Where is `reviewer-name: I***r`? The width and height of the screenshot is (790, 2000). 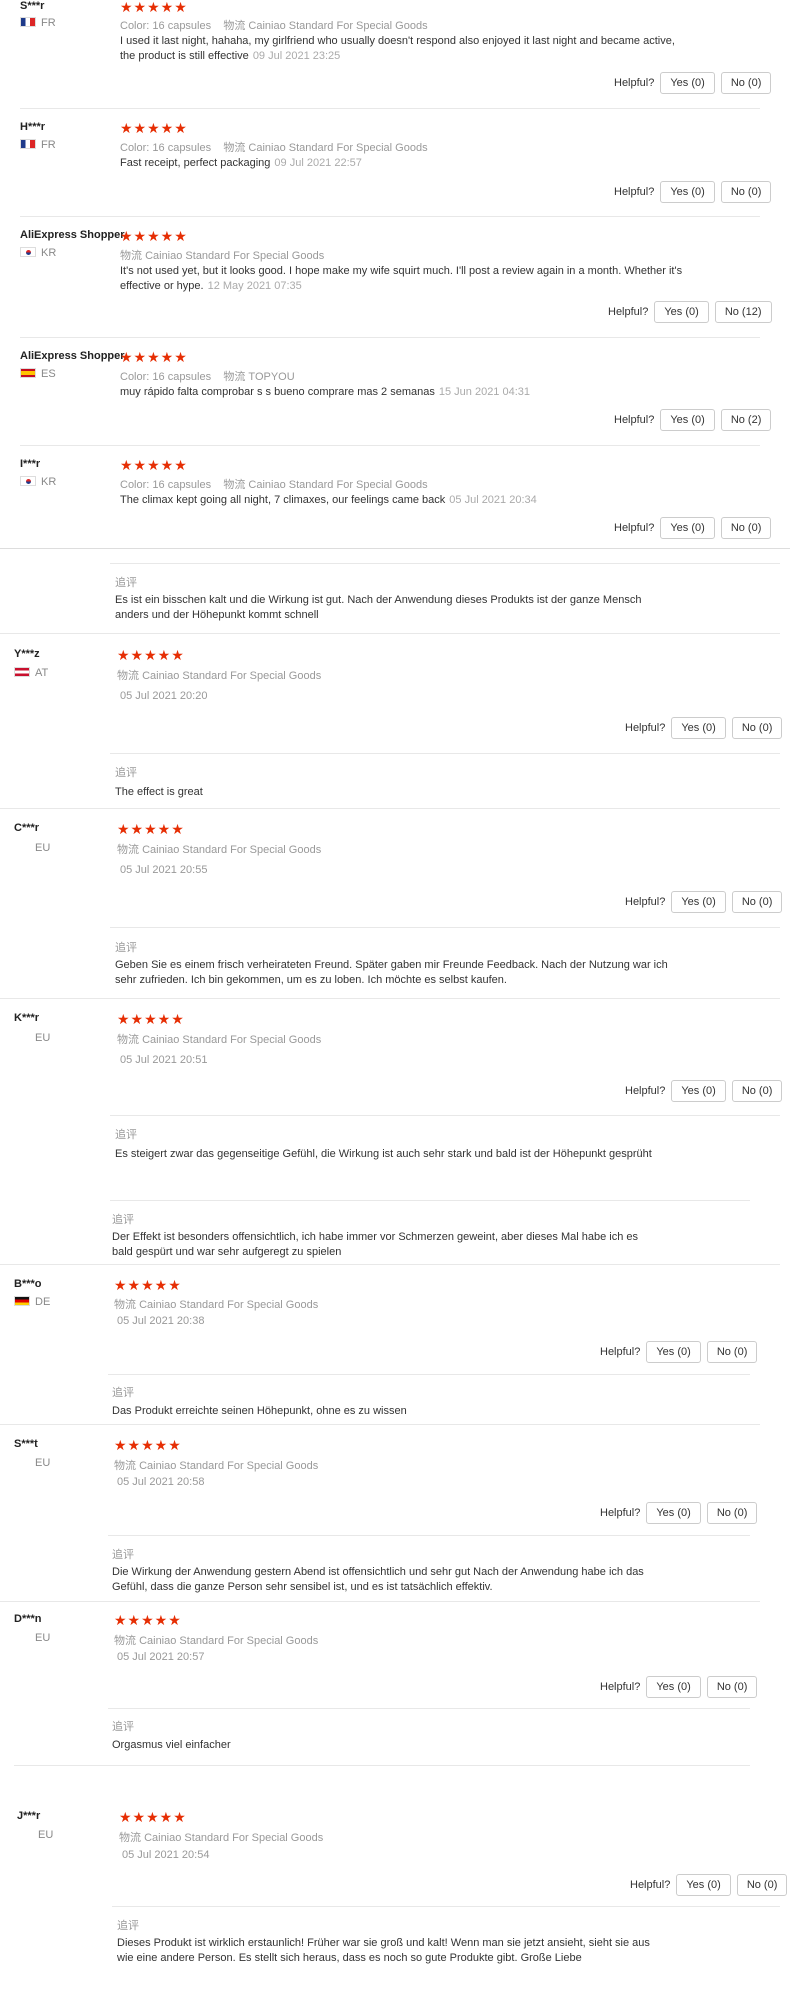
reviewer-name: I***r is located at coordinates (30, 464).